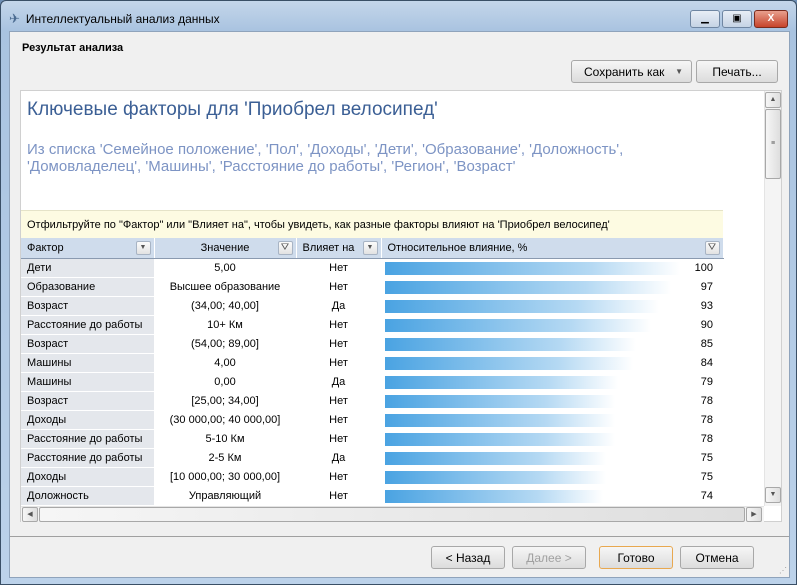  What do you see at coordinates (624, 71) in the screenshot?
I see `save-as-label: Сохранить как` at bounding box center [624, 71].